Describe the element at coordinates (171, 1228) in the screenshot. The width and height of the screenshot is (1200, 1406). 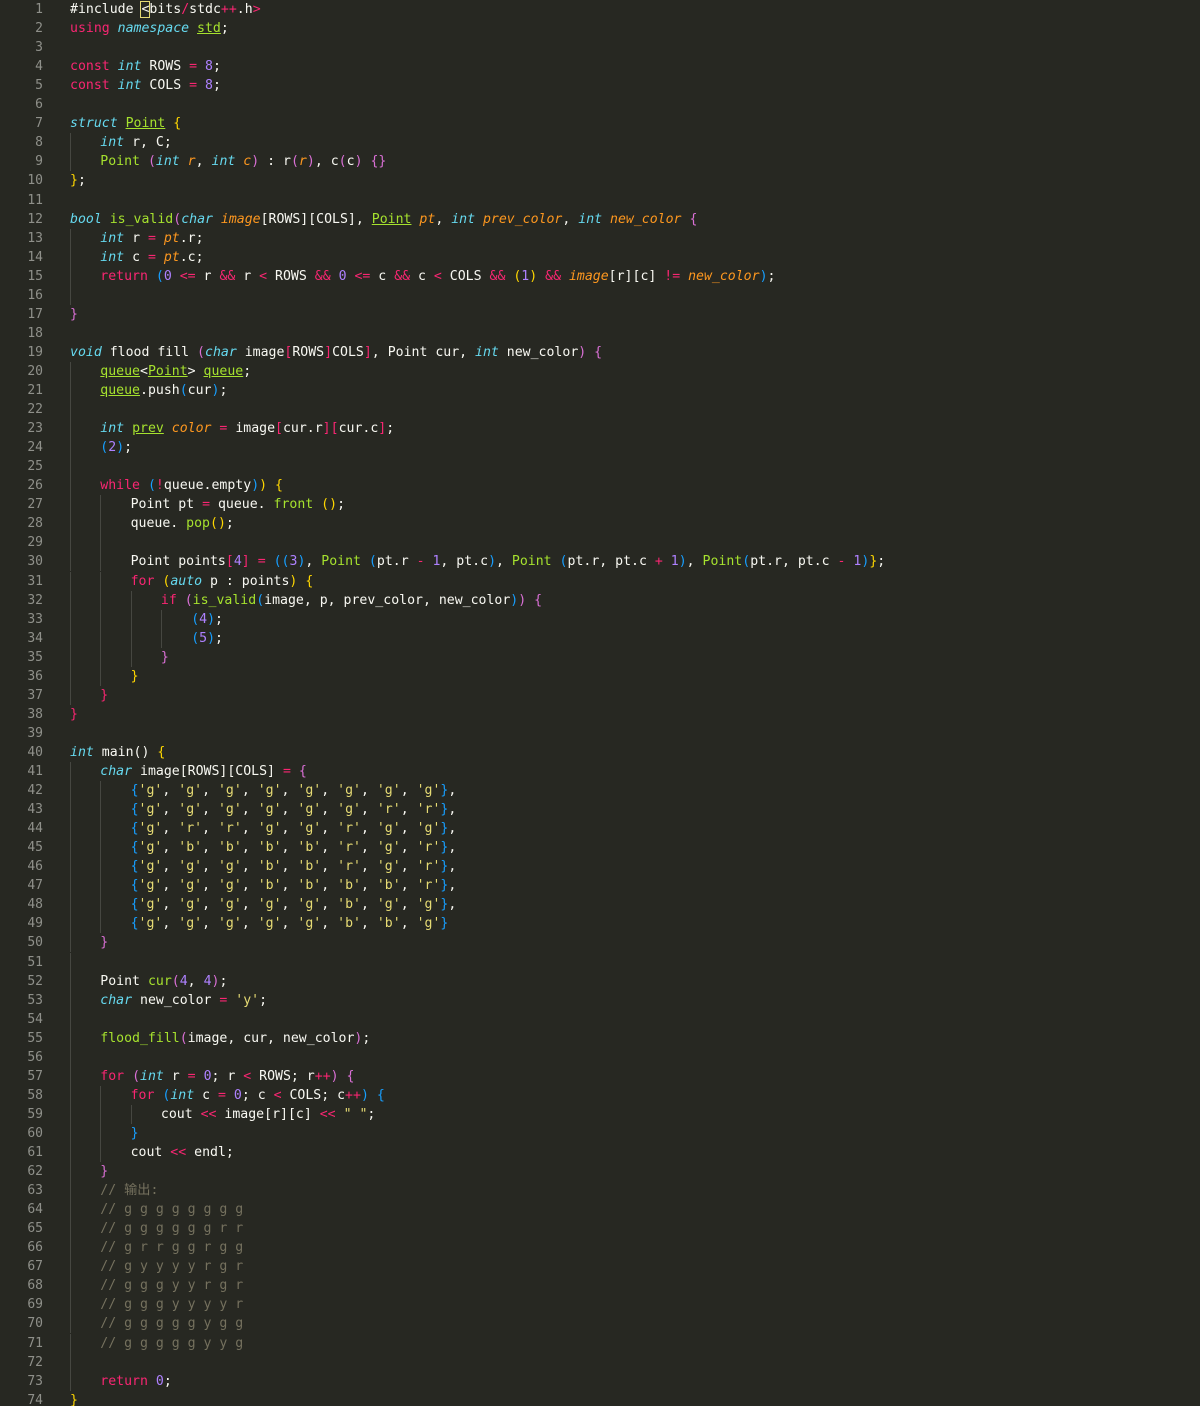
I see `code-line: // g g g g g g r r` at that location.